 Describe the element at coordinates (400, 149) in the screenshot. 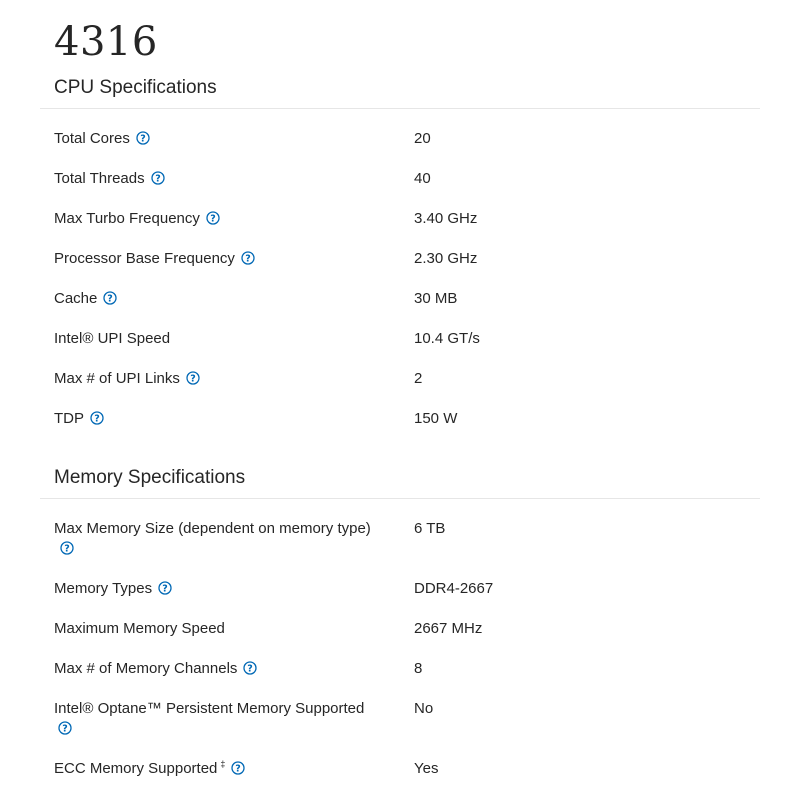

I see `spec-row-total-cores: Total Cores? 20` at that location.